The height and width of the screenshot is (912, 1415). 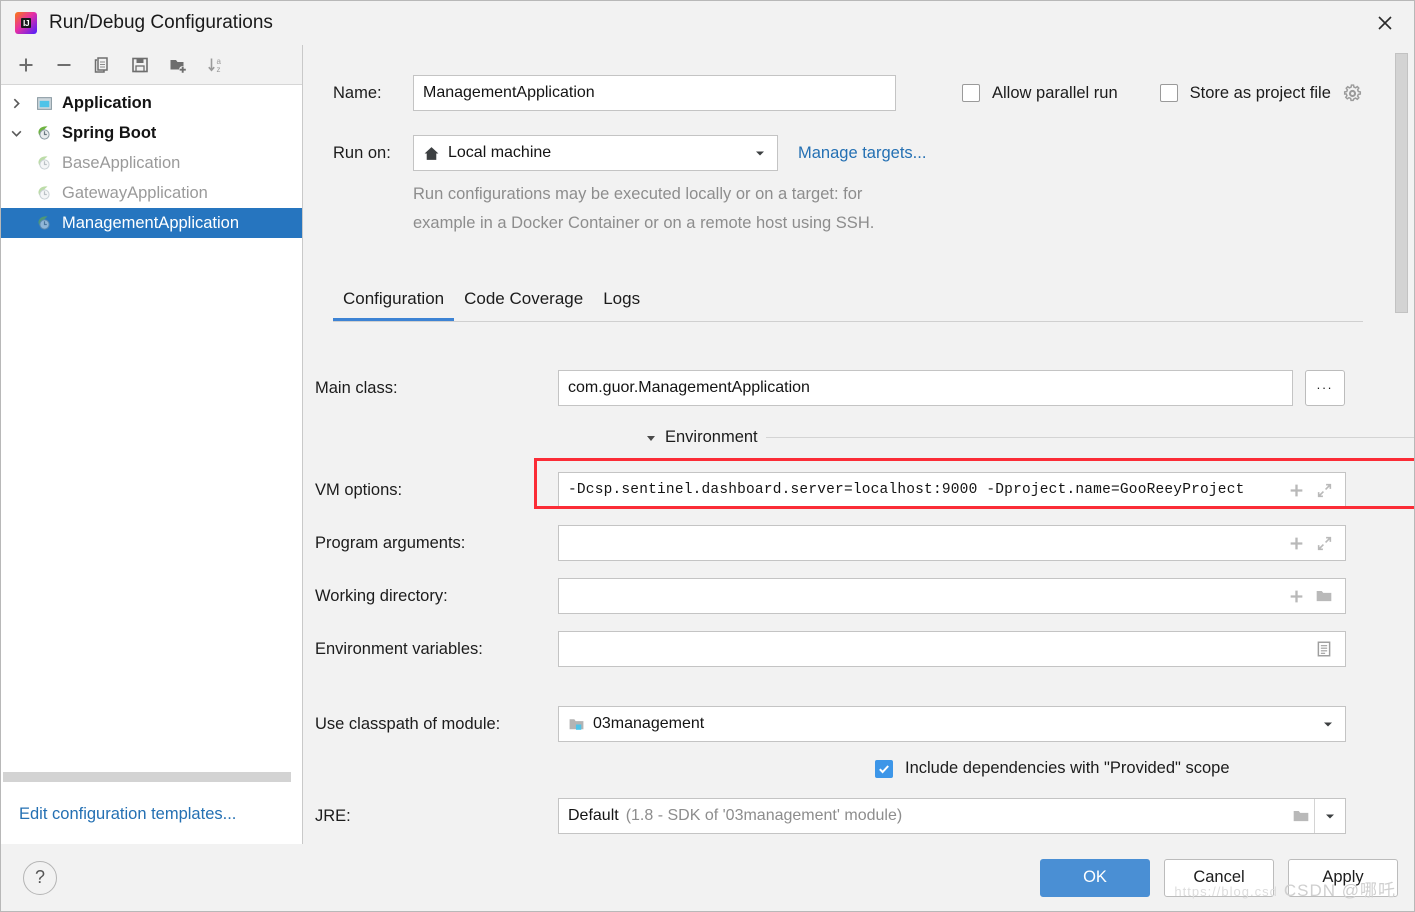 What do you see at coordinates (593, 815) in the screenshot?
I see `jre-value: Default` at bounding box center [593, 815].